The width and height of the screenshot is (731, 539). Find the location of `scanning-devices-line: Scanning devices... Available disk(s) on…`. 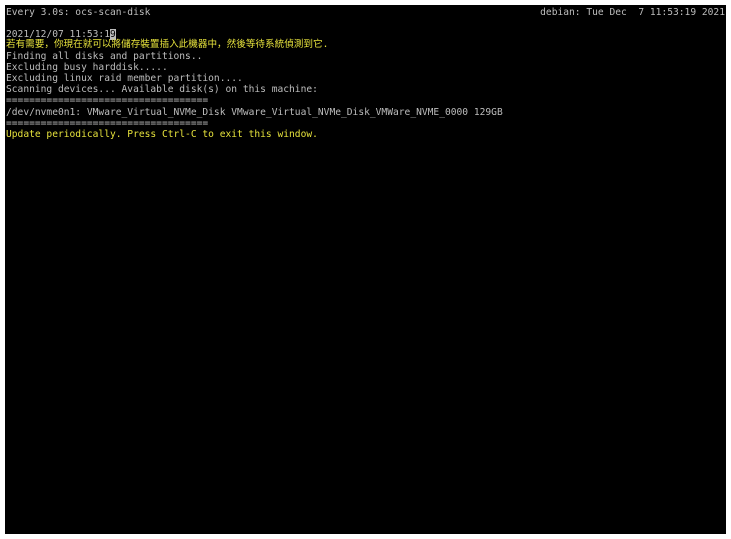

scanning-devices-line: Scanning devices... Available disk(s) on… is located at coordinates (162, 89).